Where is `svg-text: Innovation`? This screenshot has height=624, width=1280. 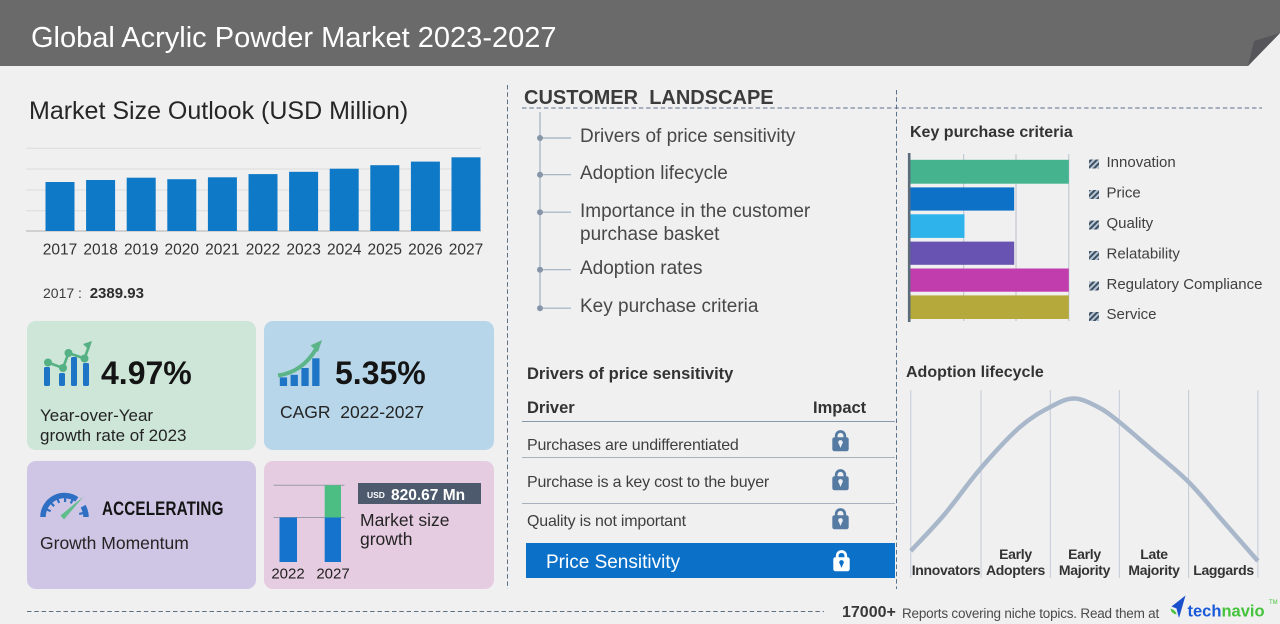 svg-text: Innovation is located at coordinates (1141, 163).